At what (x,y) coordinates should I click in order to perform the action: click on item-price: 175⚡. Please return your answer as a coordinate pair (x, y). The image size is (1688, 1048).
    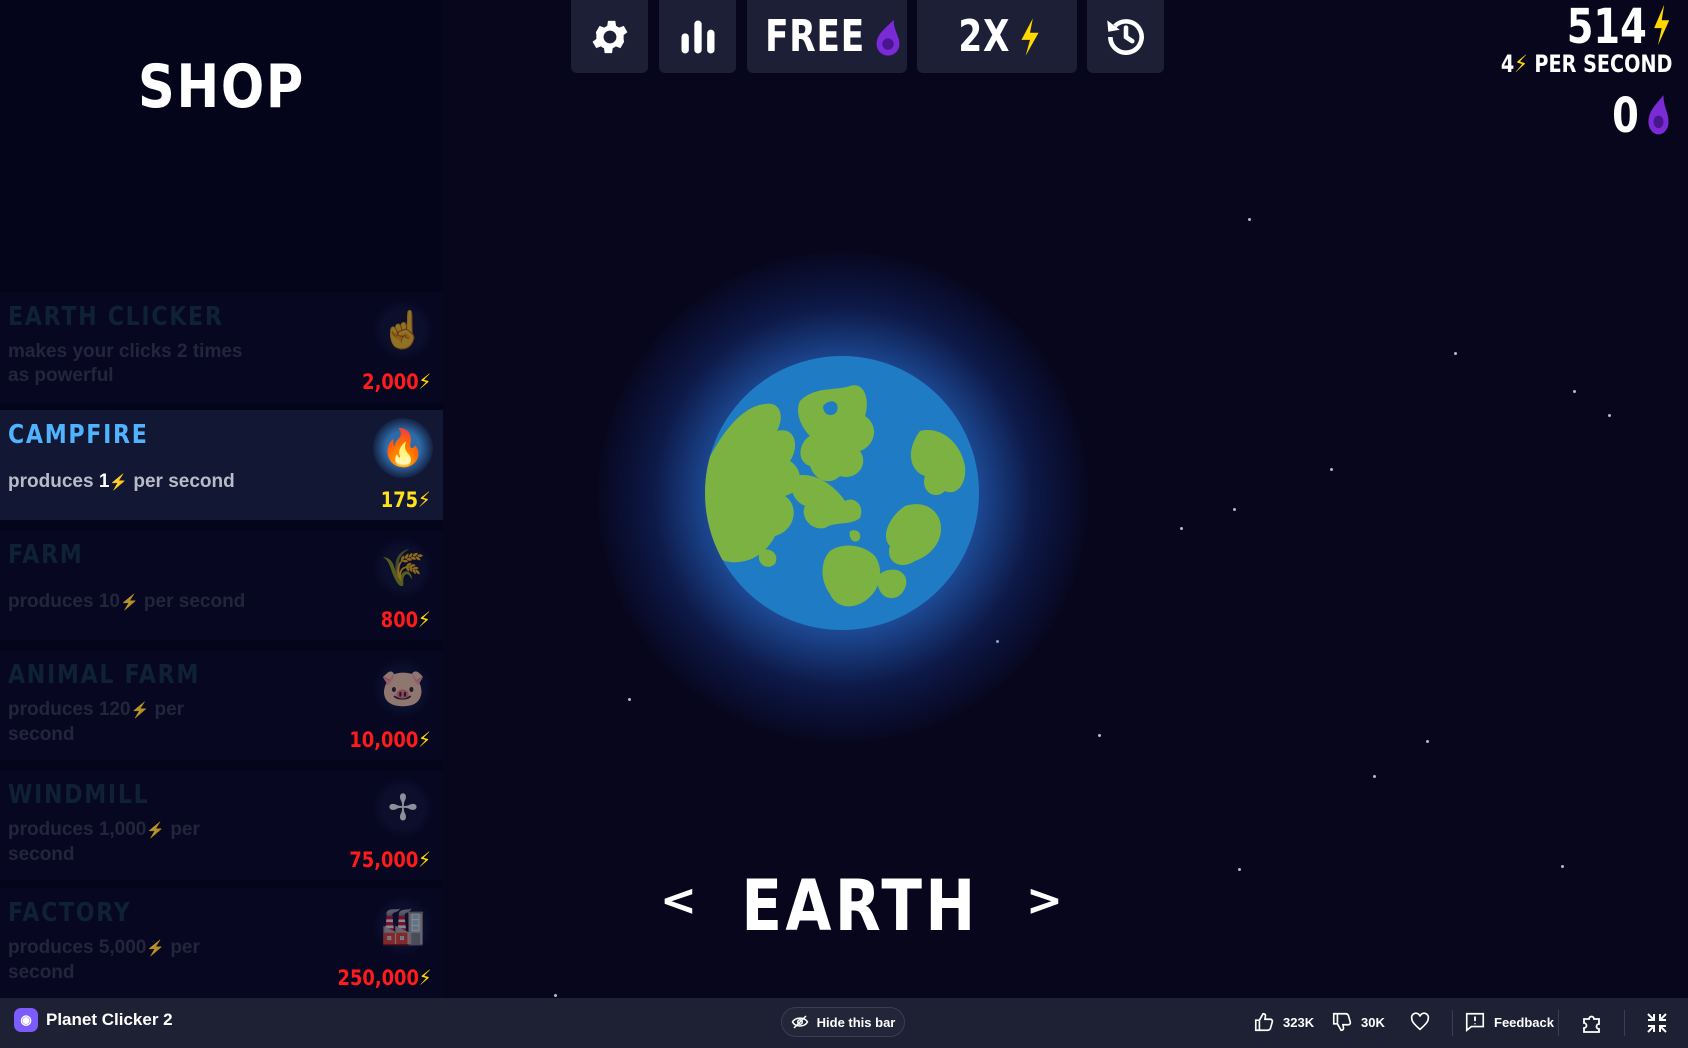
    Looking at the image, I should click on (406, 500).